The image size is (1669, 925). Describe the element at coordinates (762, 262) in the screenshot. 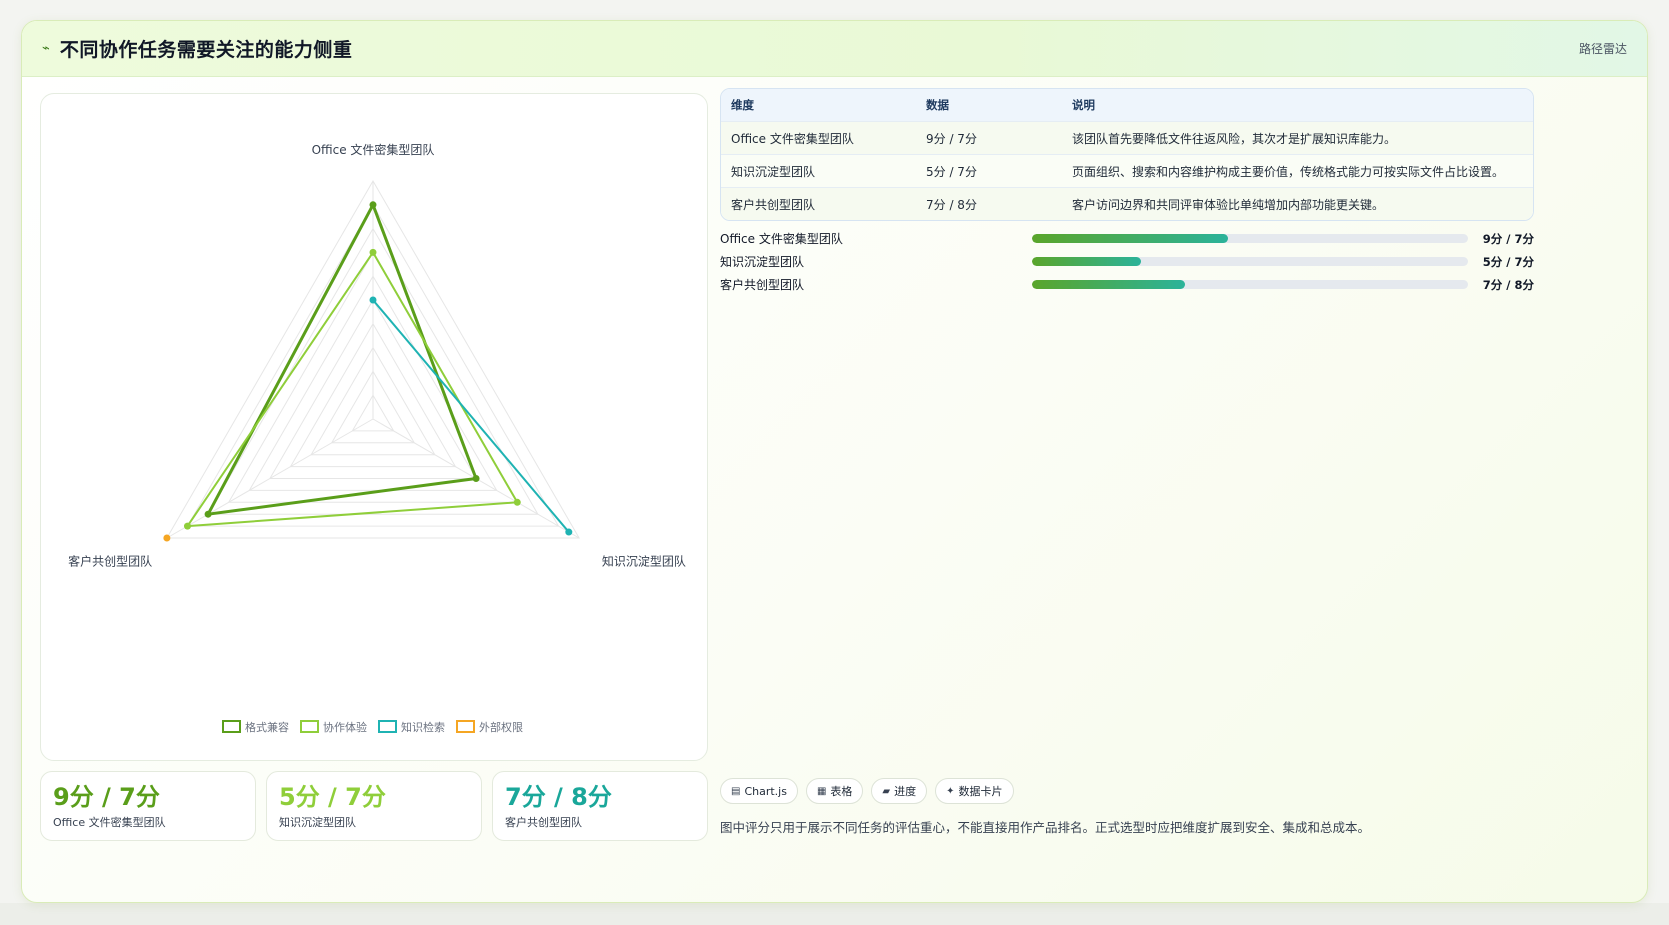

I see `progress-label: 知识沉淀型团队` at that location.